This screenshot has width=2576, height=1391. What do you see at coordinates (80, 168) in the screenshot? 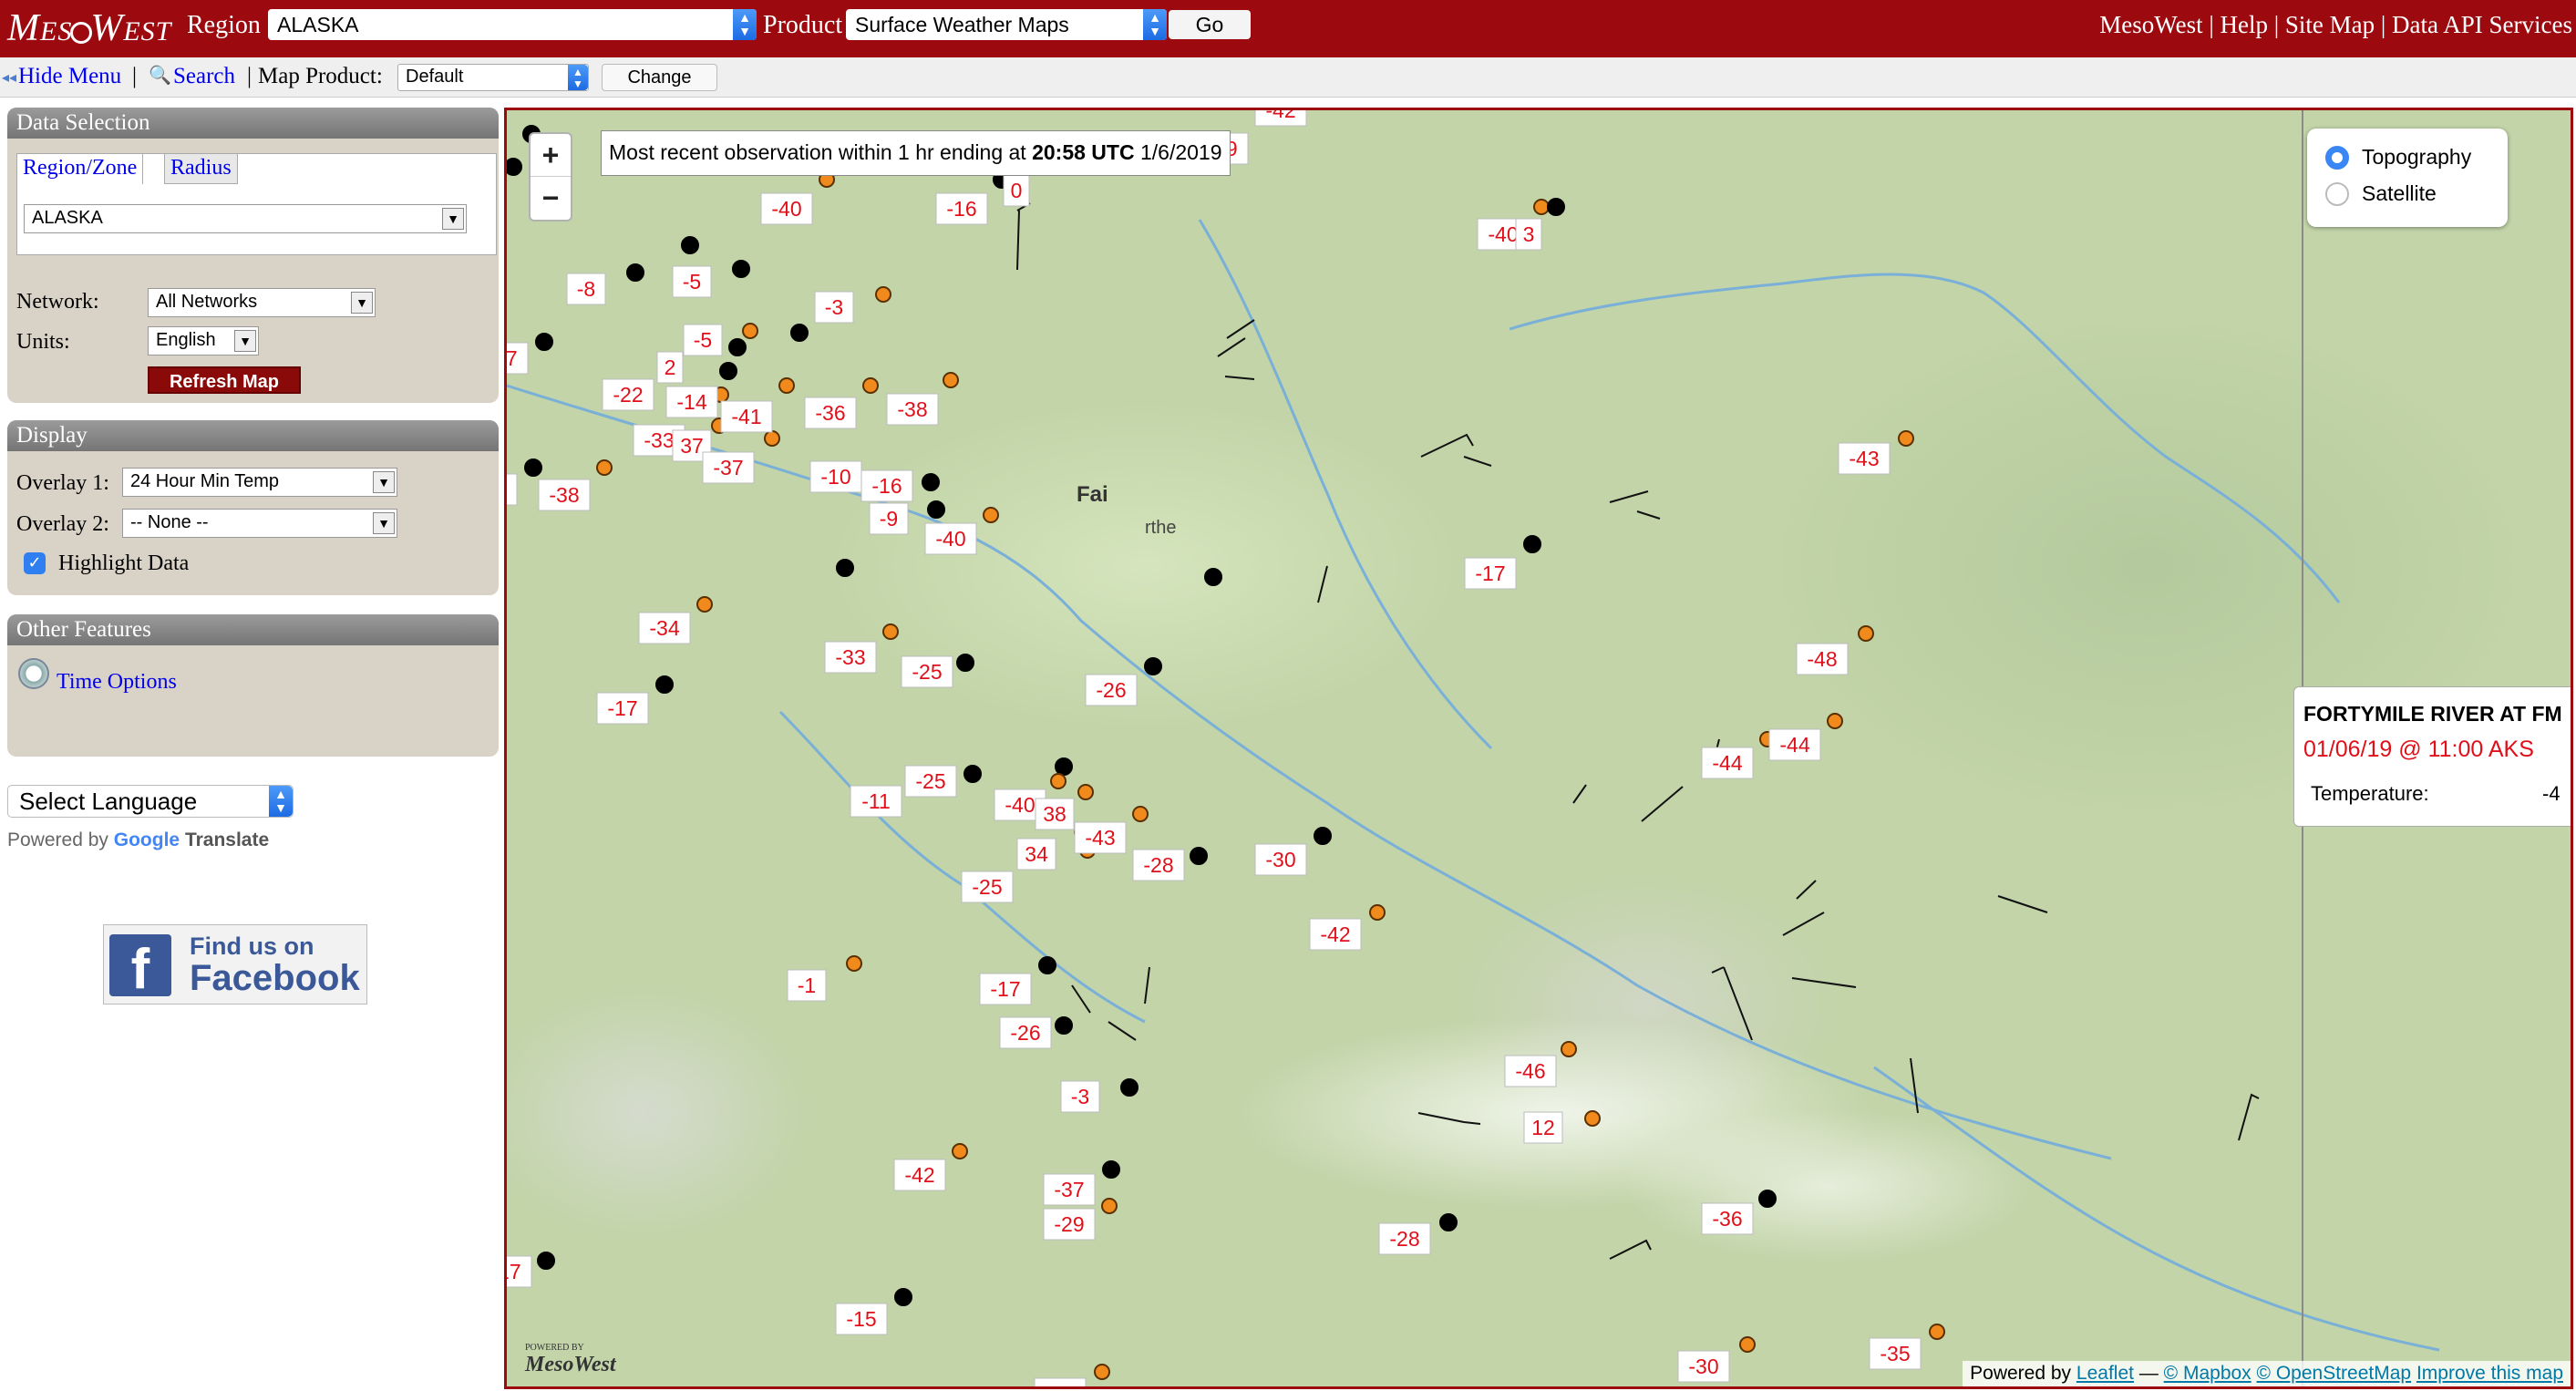
I see `tab-region-zone: Region/Zone` at bounding box center [80, 168].